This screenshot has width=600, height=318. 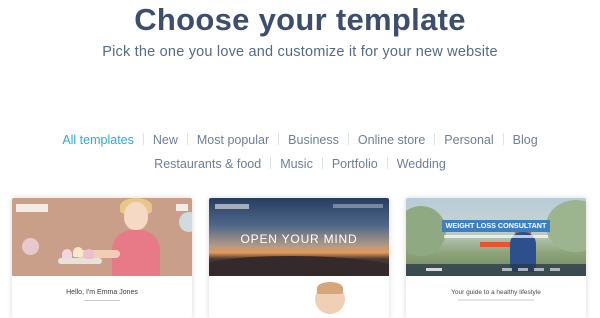 I want to click on template-card-emma-jones: Hello, I'm Emma Jones, so click(x=102, y=258).